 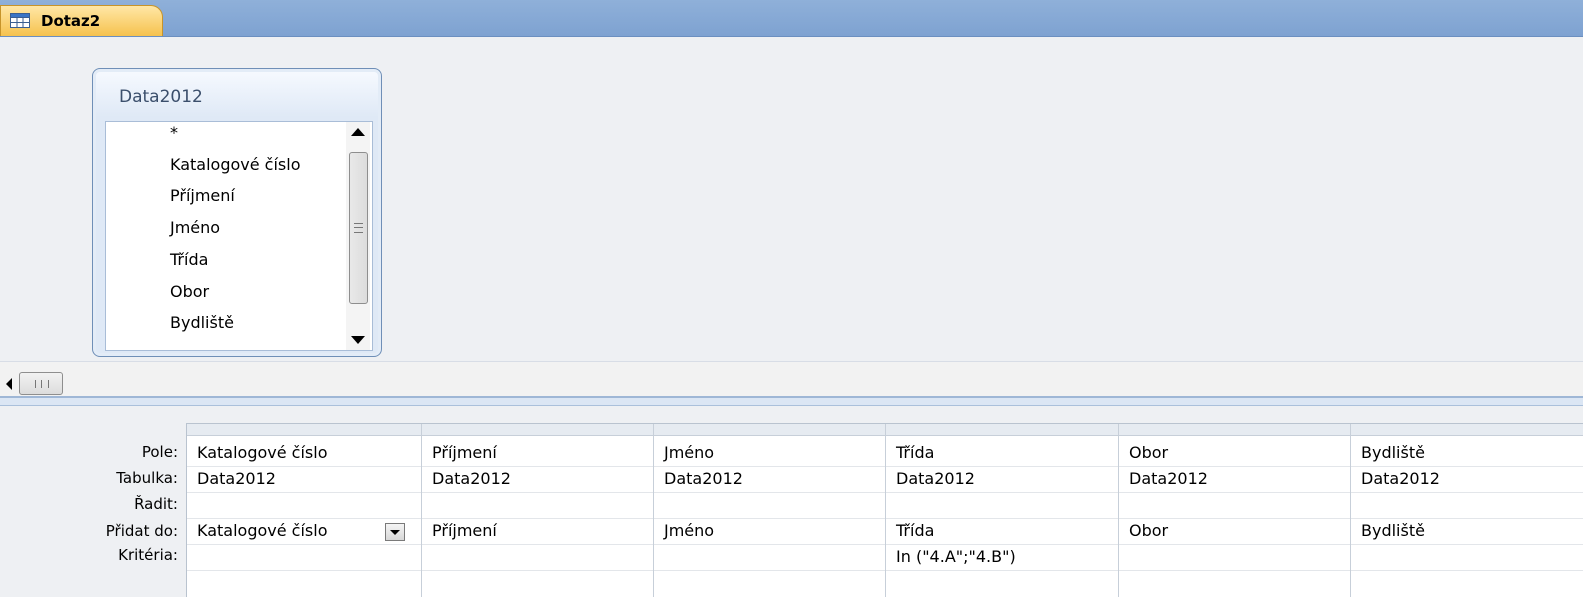 I want to click on field-item-prijmeni: Příjmení, so click(x=202, y=196).